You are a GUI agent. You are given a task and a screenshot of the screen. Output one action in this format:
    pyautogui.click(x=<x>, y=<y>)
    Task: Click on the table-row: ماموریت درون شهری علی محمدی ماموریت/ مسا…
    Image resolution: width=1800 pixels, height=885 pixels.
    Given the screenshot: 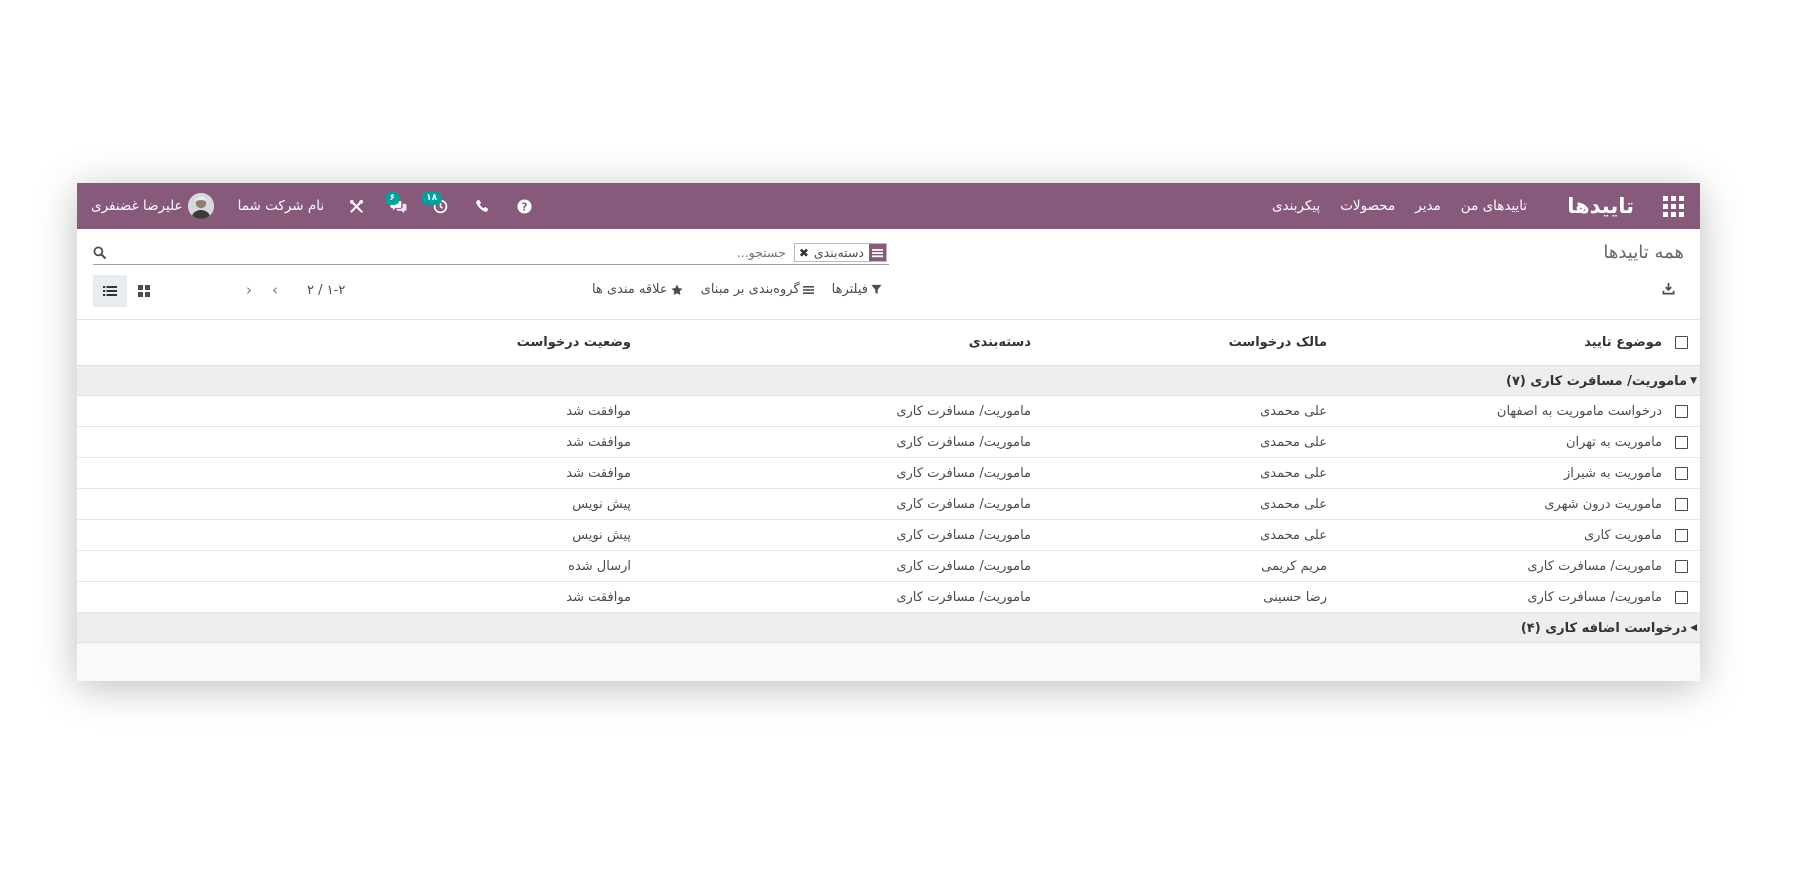 What is the action you would take?
    pyautogui.click(x=888, y=504)
    